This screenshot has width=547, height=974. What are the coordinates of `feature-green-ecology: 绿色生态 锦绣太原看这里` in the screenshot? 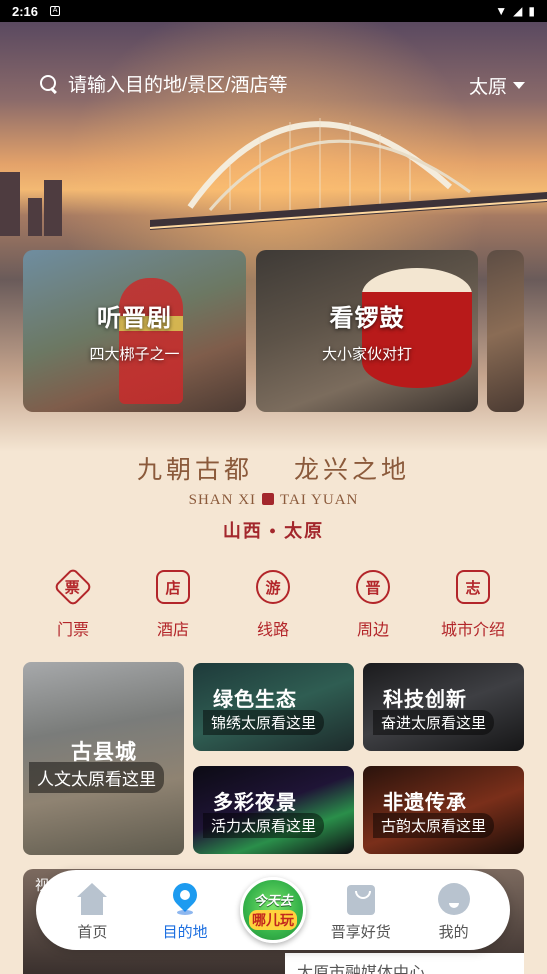 It's located at (273, 707).